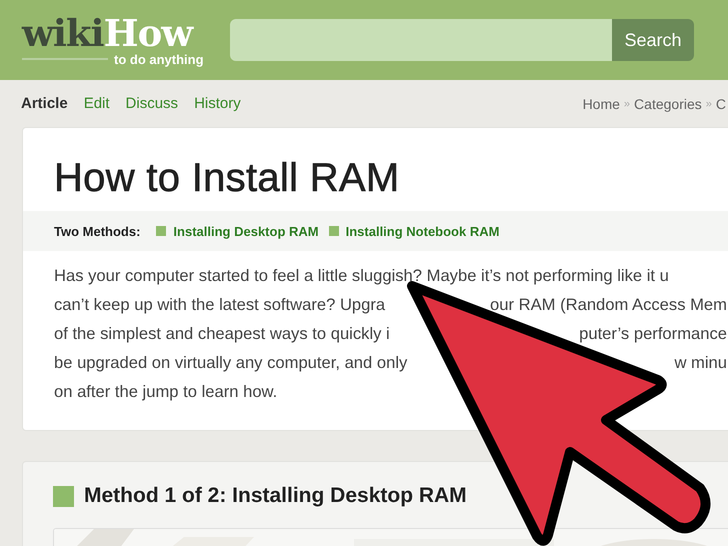 The height and width of the screenshot is (546, 728). Describe the element at coordinates (721, 104) in the screenshot. I see `breadcrumb-link: C` at that location.